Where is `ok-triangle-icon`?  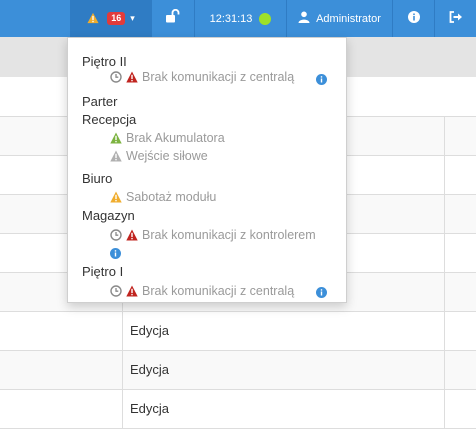 ok-triangle-icon is located at coordinates (116, 138).